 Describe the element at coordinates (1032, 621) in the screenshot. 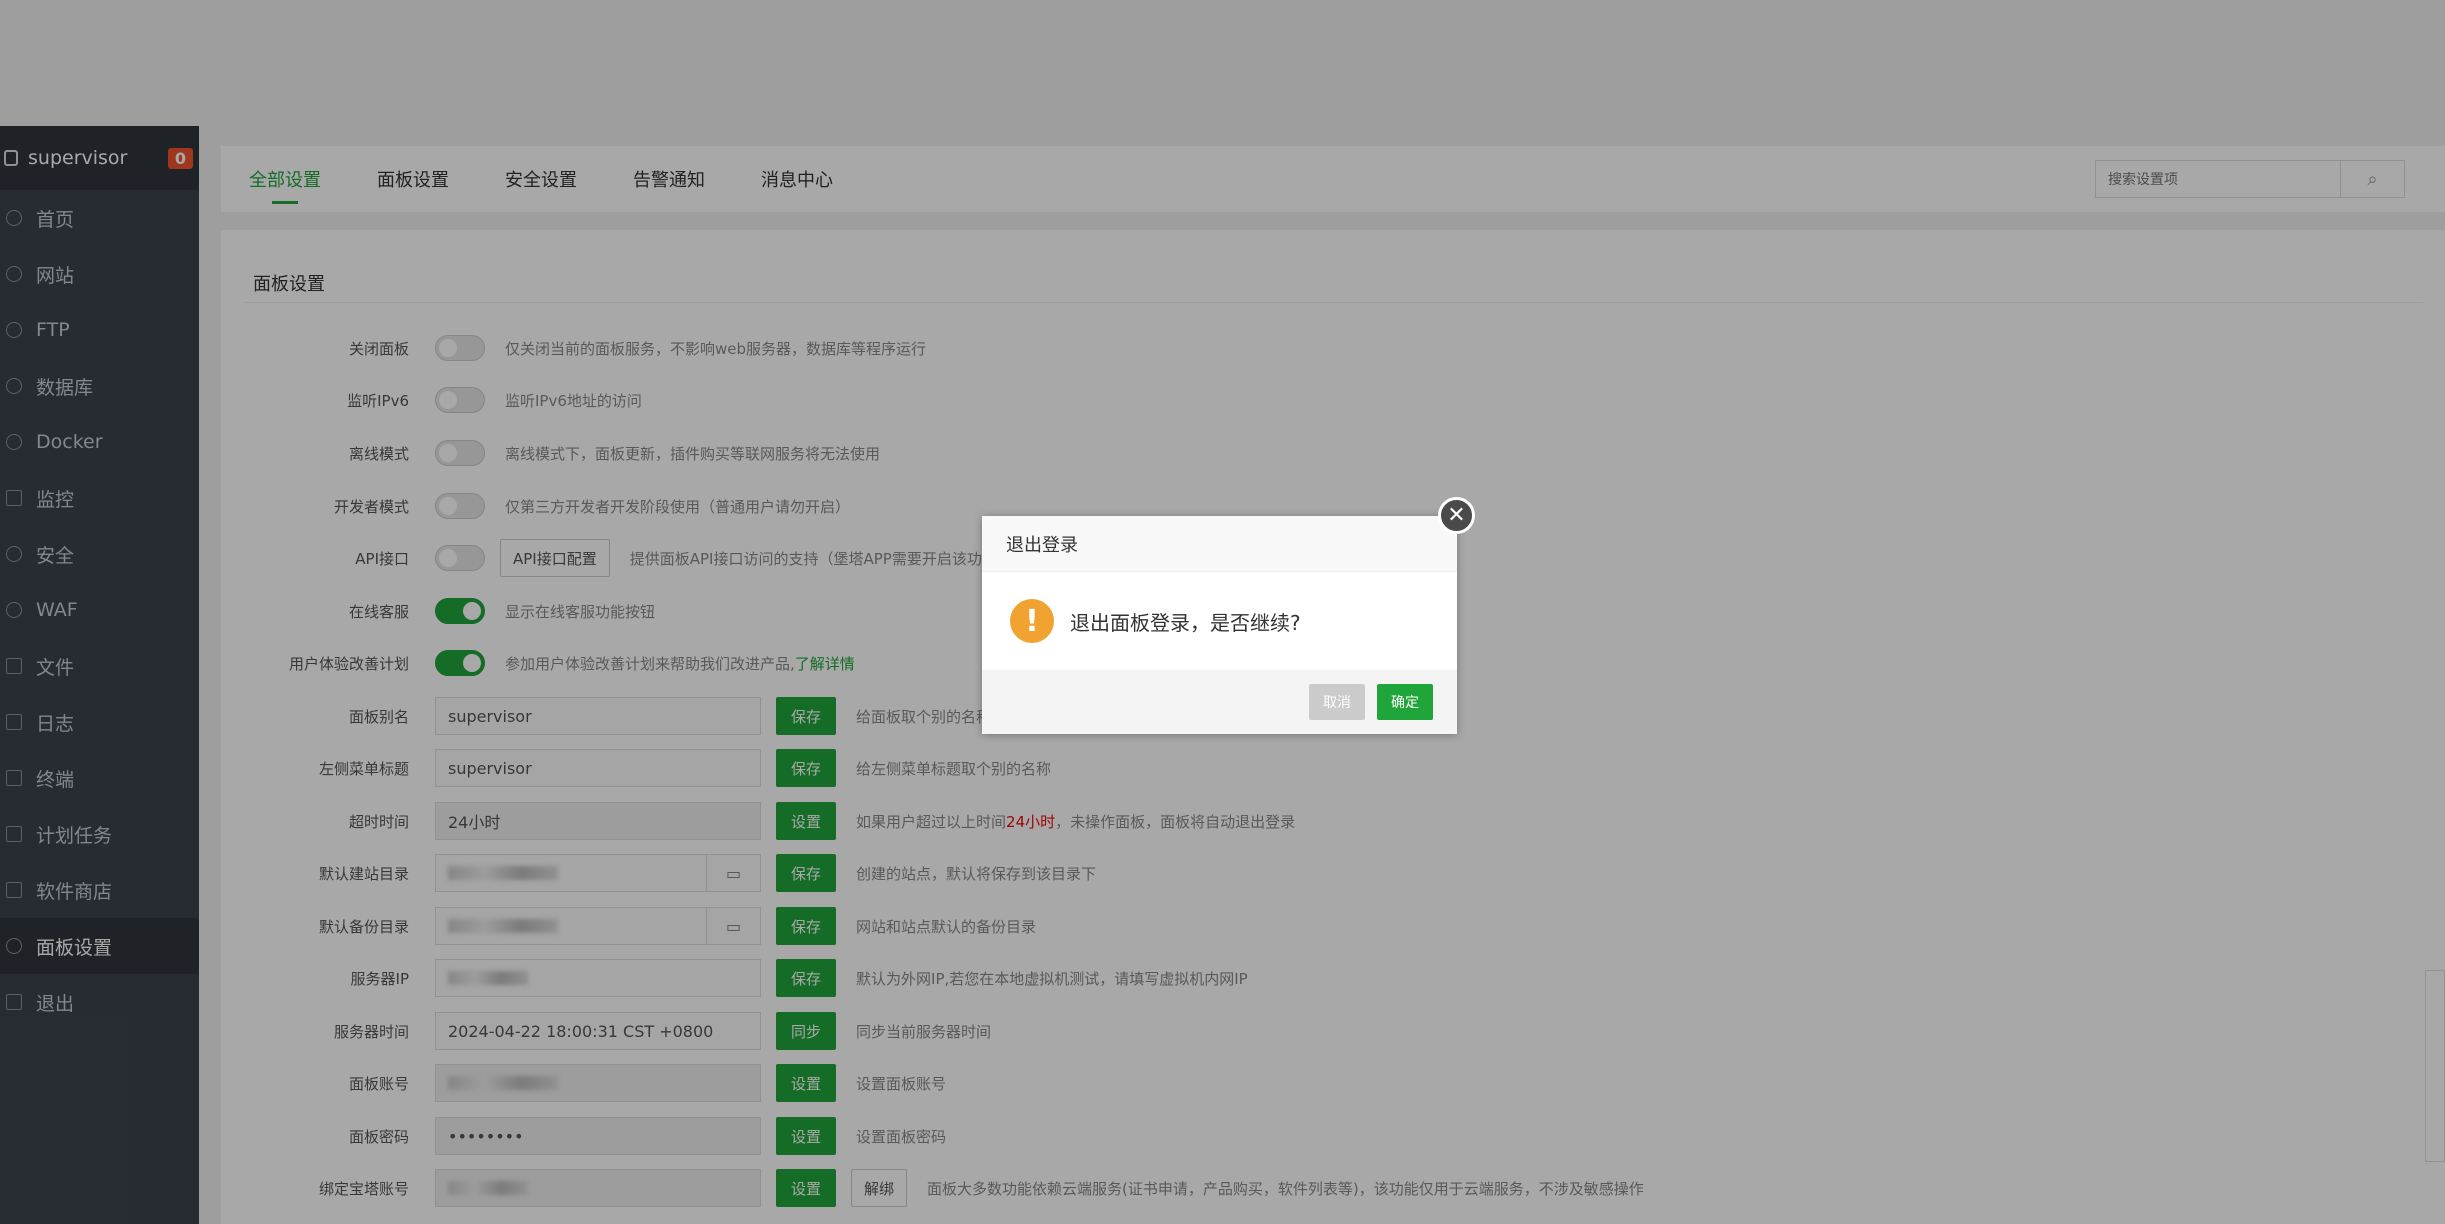

I see `warning-icon: !` at that location.